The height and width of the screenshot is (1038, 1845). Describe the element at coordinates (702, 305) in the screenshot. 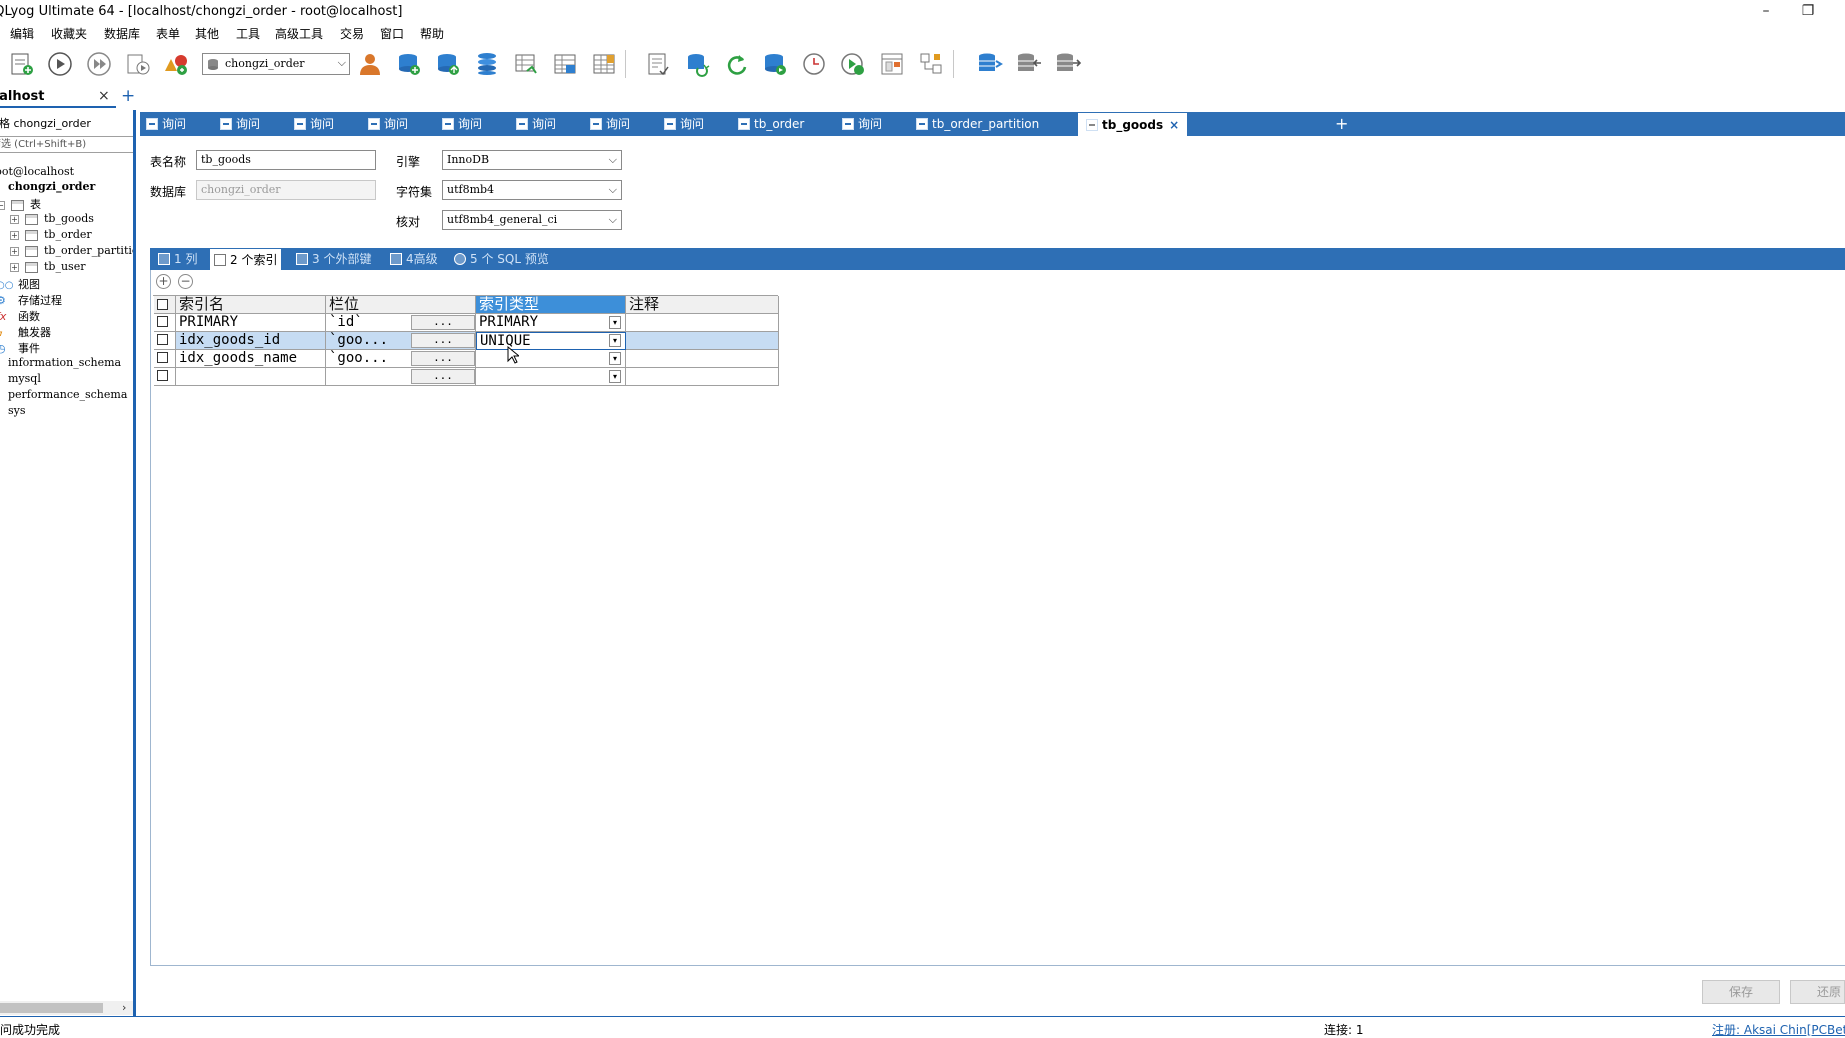

I see `header-comment: 注释` at that location.